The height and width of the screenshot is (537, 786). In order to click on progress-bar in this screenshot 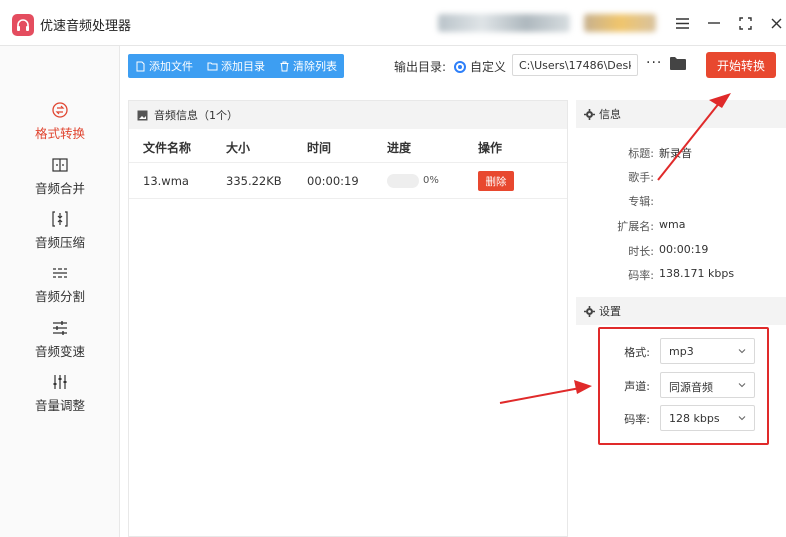, I will do `click(403, 181)`.